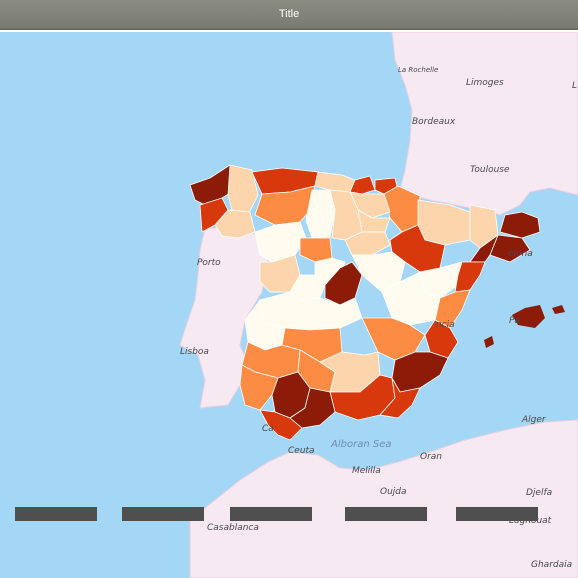 This screenshot has width=578, height=578. I want to click on label-barcelona: elona, so click(520, 254).